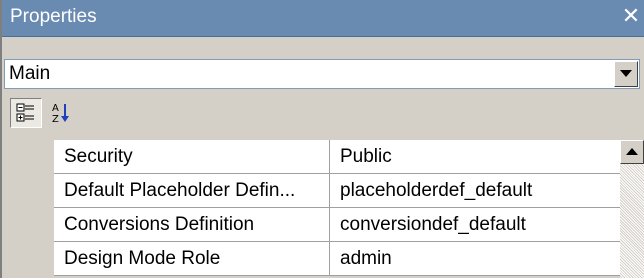 This screenshot has height=278, width=644. I want to click on object-selector-value: Main, so click(30, 73).